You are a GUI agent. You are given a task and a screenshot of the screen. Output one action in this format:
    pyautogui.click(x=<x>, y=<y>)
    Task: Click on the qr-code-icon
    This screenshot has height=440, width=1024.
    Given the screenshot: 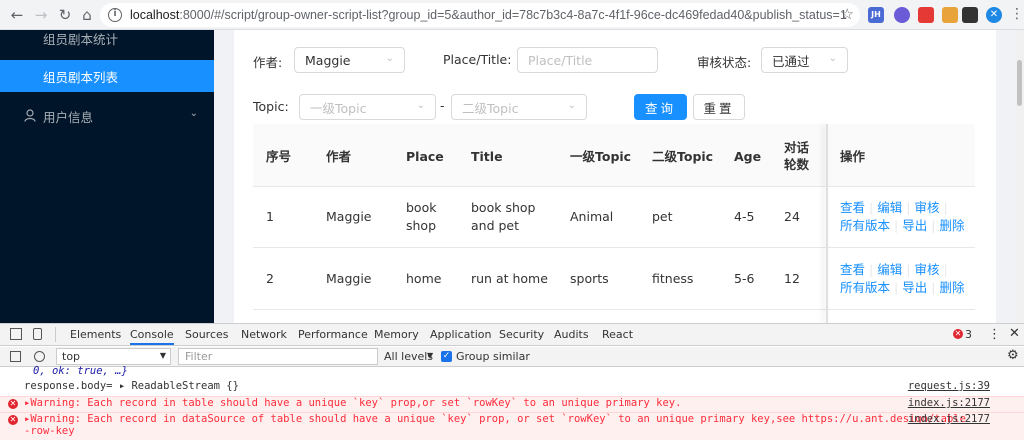 What is the action you would take?
    pyautogui.click(x=970, y=15)
    